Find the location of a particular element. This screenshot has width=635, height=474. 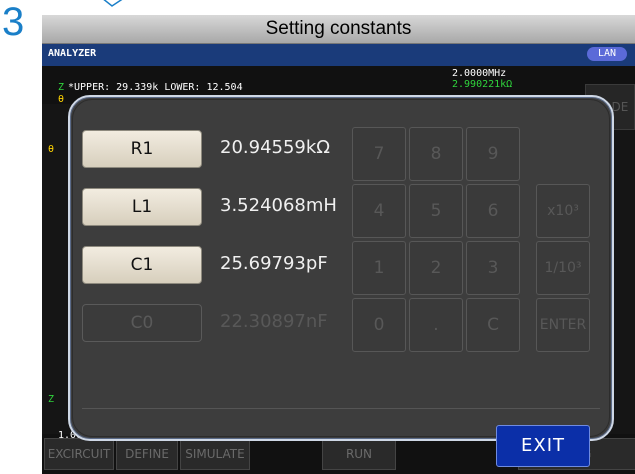

key-clear: C is located at coordinates (493, 325).